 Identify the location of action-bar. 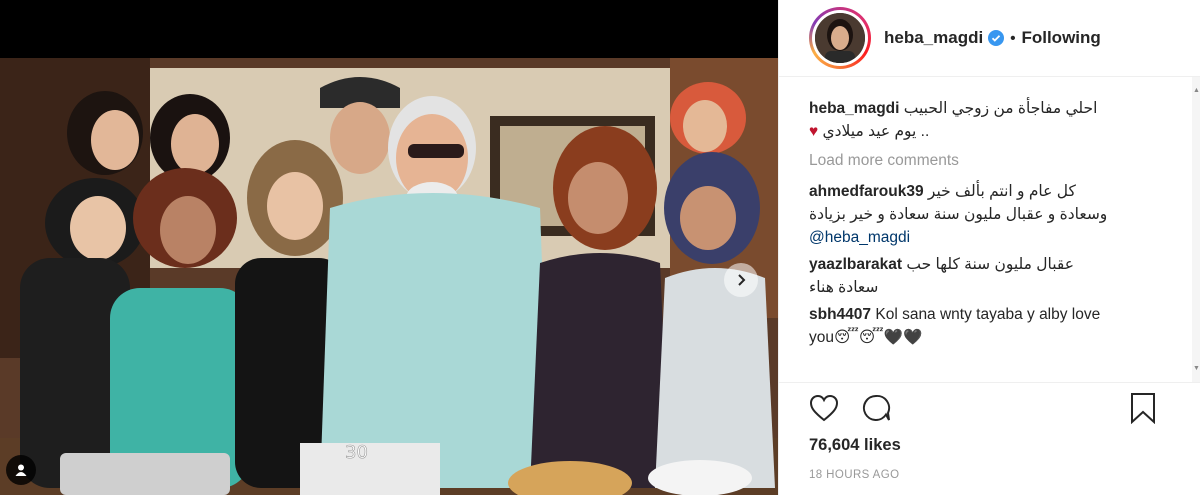
(989, 407).